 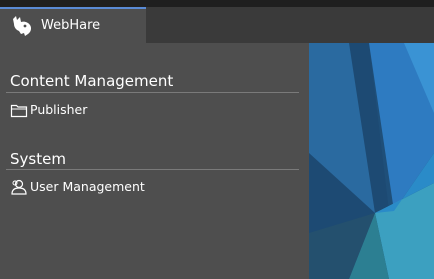 I want to click on app-name: WebHare, so click(x=71, y=25).